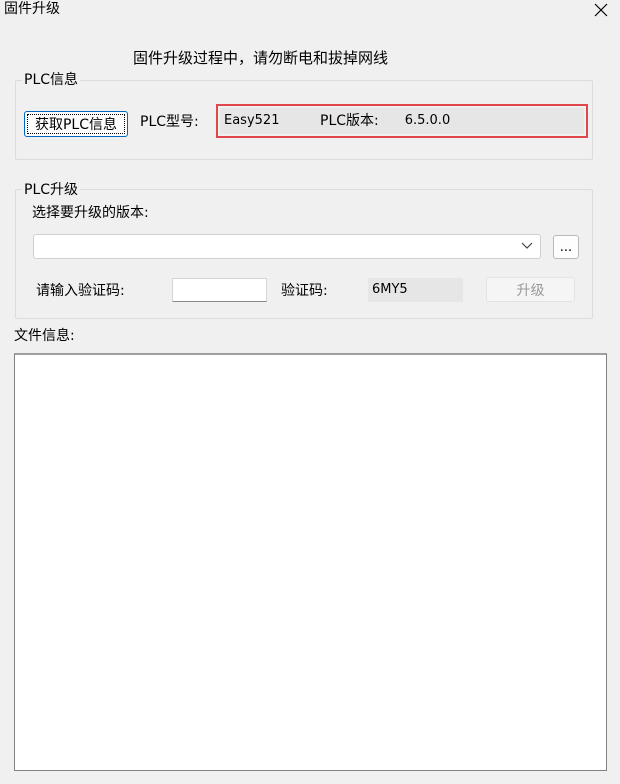  I want to click on plc-info-highlight-box, so click(402, 121).